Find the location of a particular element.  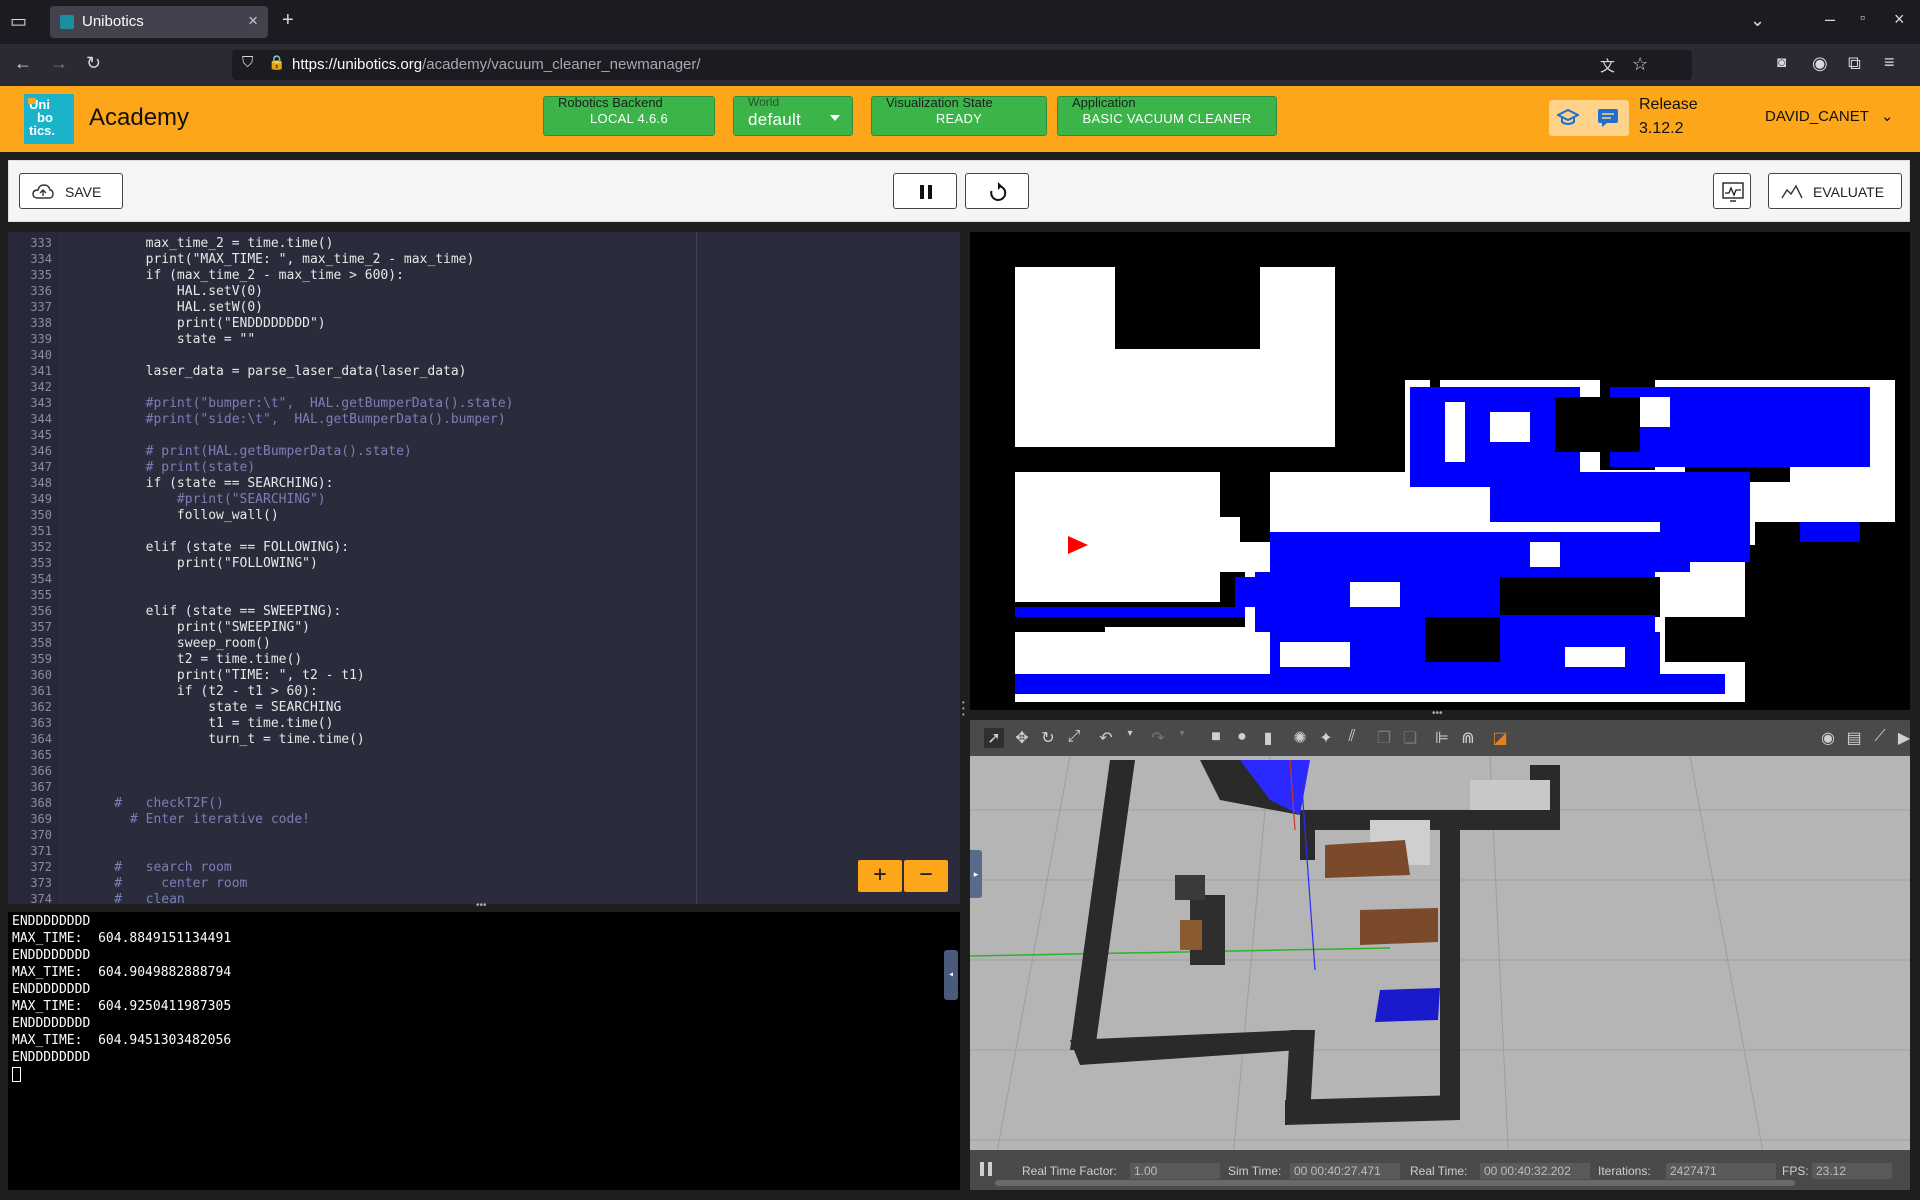

align-icon: ⊫ is located at coordinates (1442, 738).